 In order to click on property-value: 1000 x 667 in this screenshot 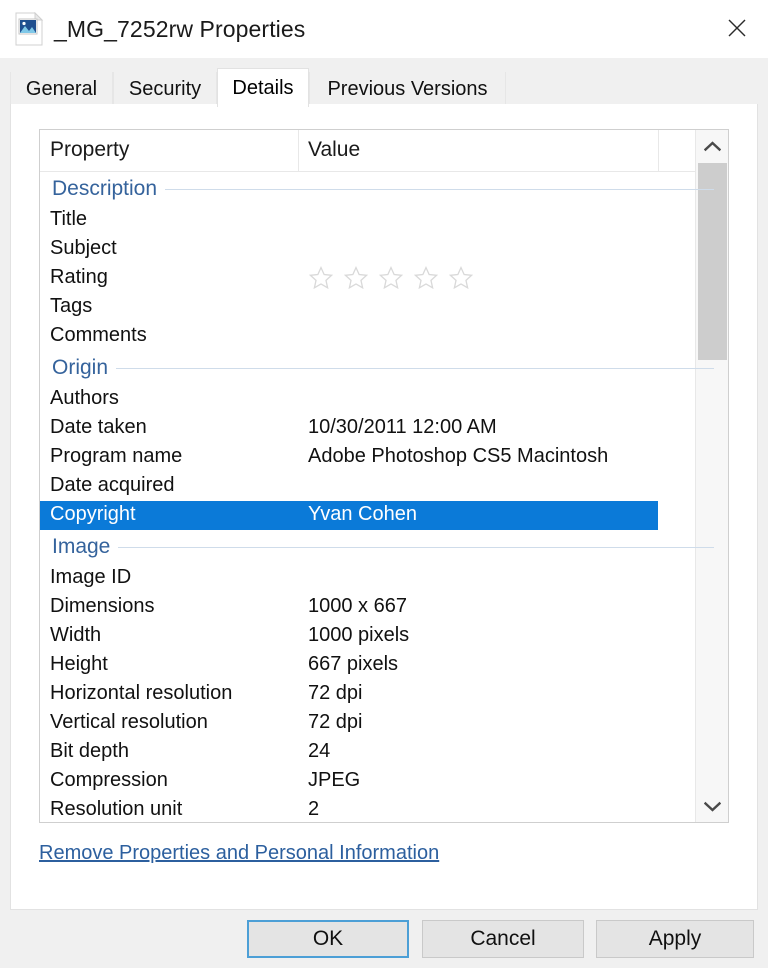, I will do `click(357, 606)`.